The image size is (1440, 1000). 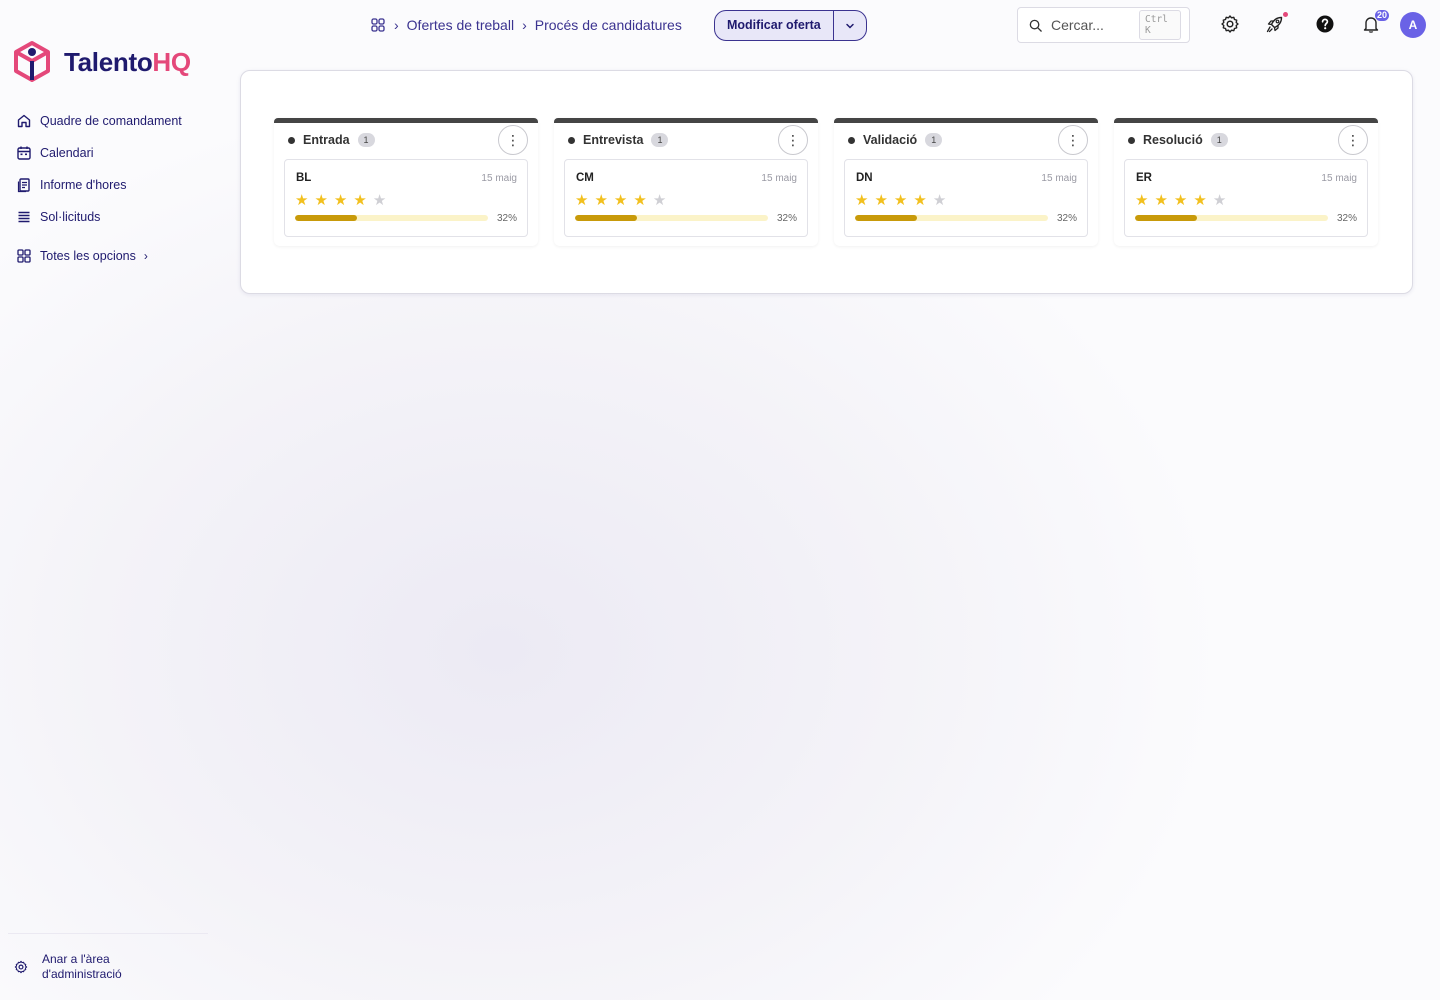 What do you see at coordinates (108, 933) in the screenshot?
I see `sidebar-divider` at bounding box center [108, 933].